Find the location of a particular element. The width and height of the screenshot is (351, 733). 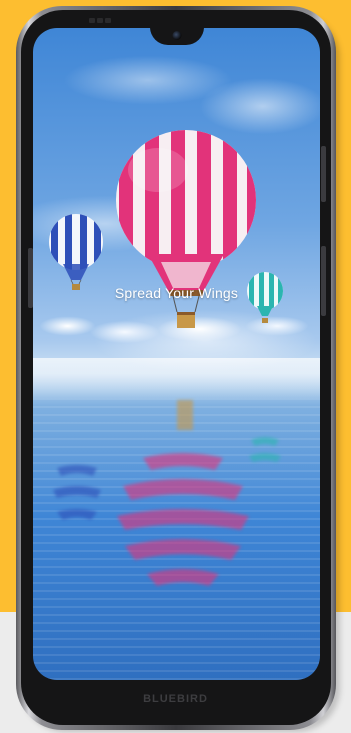

screen-notch is located at coordinates (176, 36).